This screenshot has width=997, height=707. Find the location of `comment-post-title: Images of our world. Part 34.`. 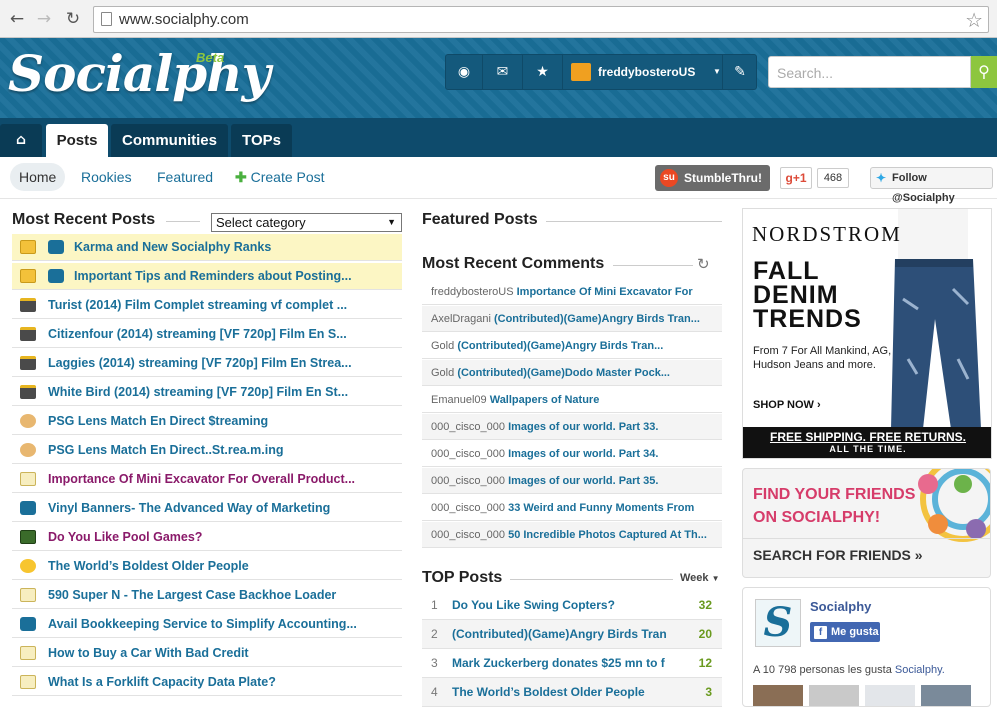

comment-post-title: Images of our world. Part 34. is located at coordinates (583, 454).